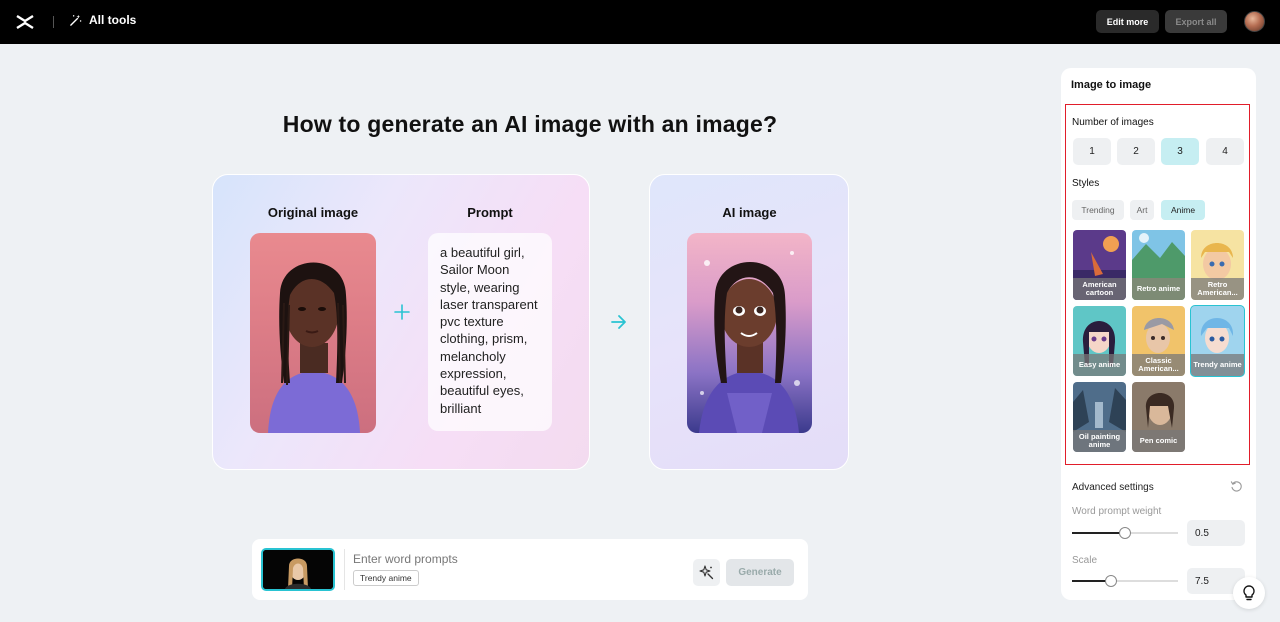 Image resolution: width=1280 pixels, height=622 pixels. Describe the element at coordinates (1085, 560) in the screenshot. I see `scale-label: Scale` at that location.